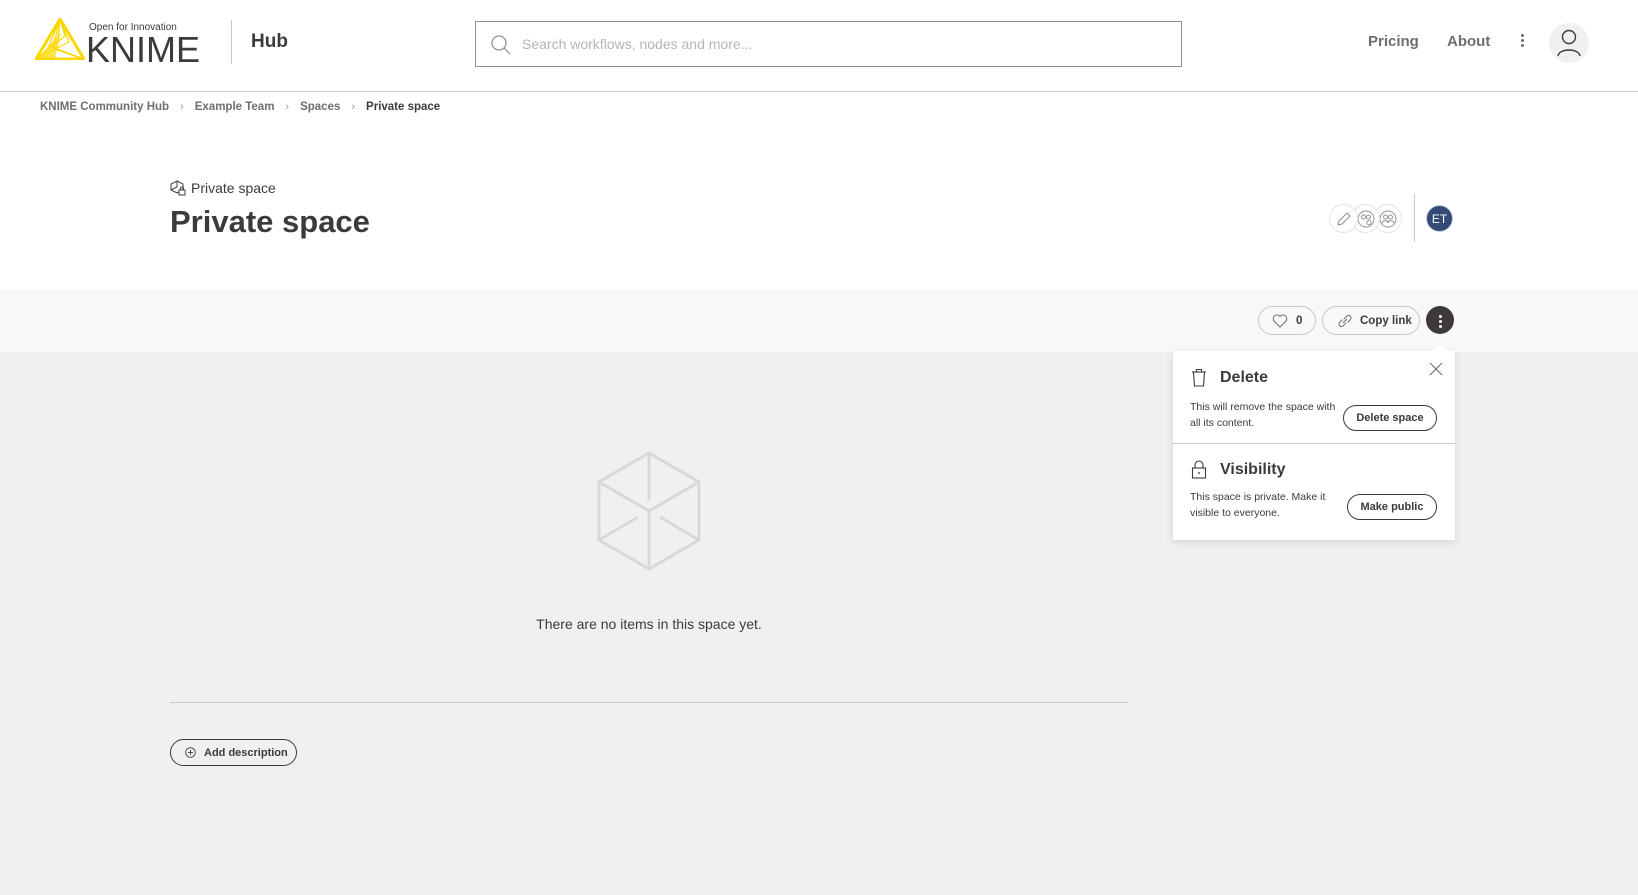 The width and height of the screenshot is (1638, 895). Describe the element at coordinates (649, 702) in the screenshot. I see `content-divider` at that location.